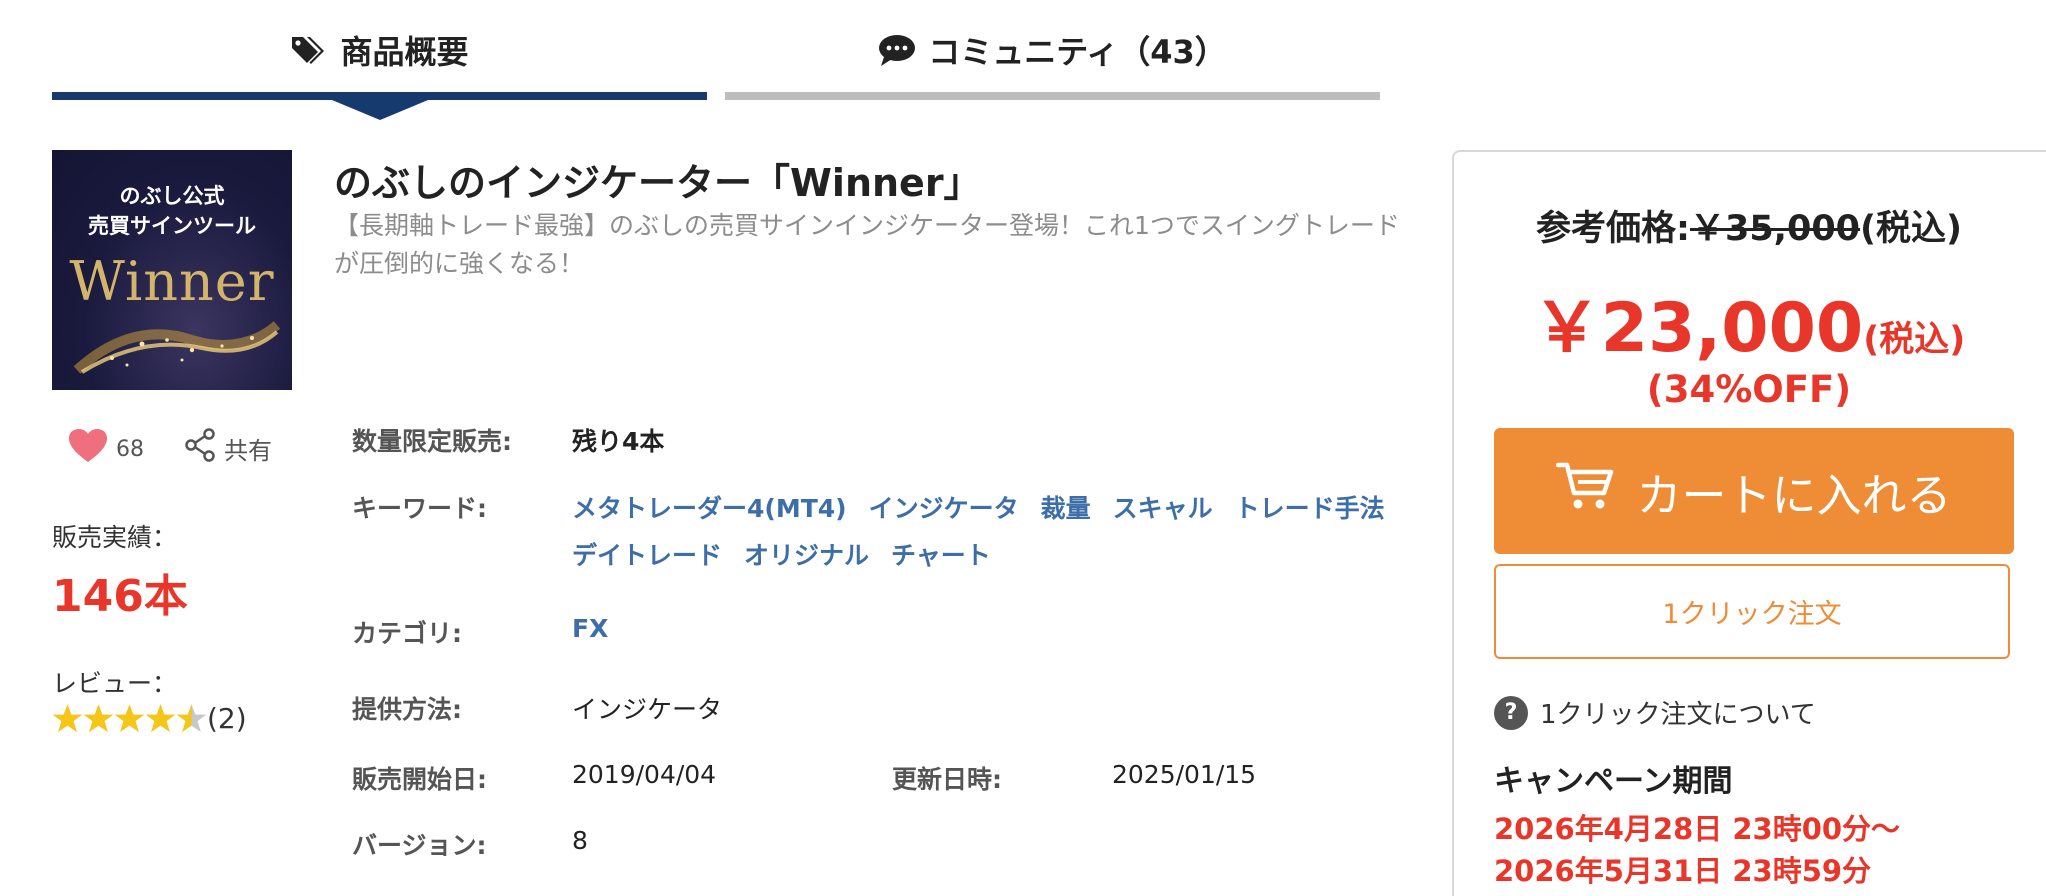  I want to click on reference-price-amount: ￥35,000, so click(1775, 229).